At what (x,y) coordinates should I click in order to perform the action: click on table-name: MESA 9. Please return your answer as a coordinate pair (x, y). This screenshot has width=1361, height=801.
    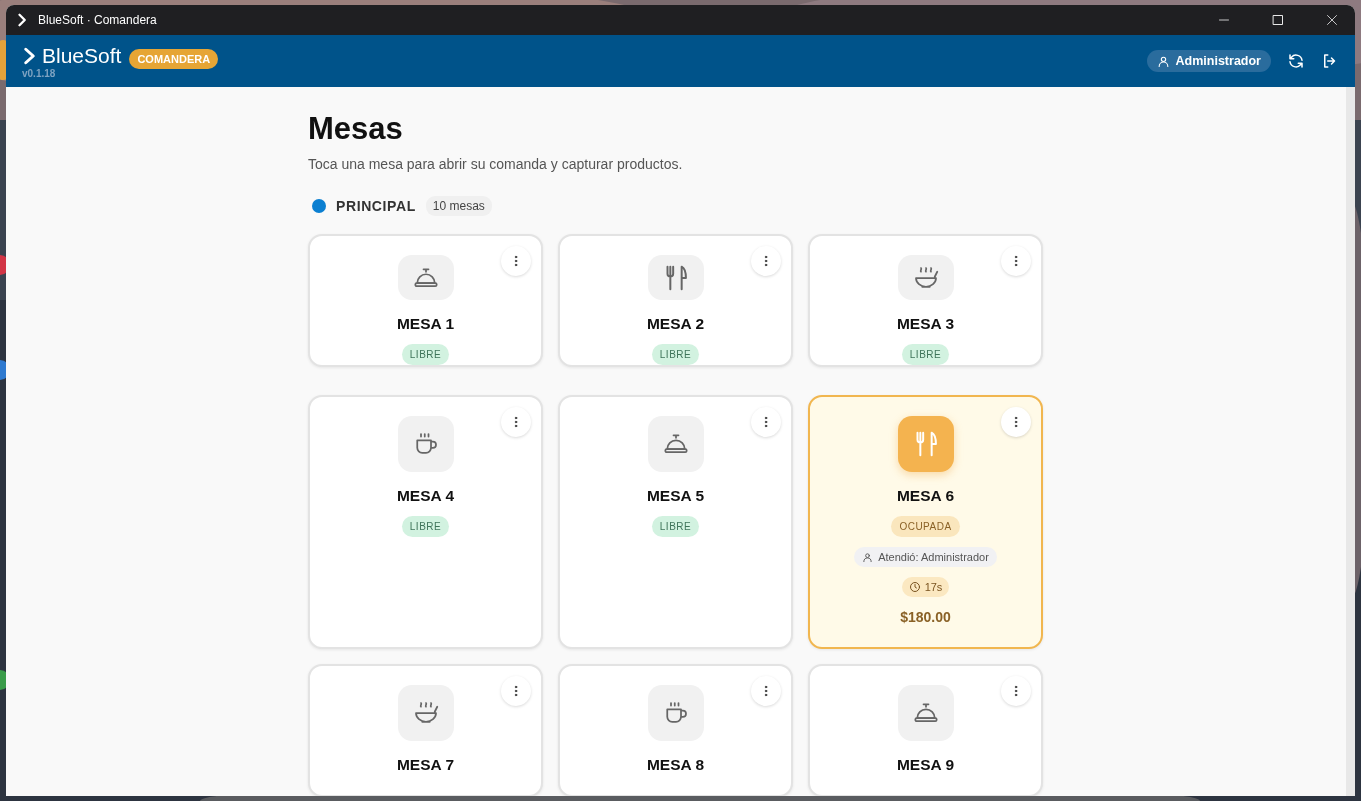
    Looking at the image, I should click on (925, 765).